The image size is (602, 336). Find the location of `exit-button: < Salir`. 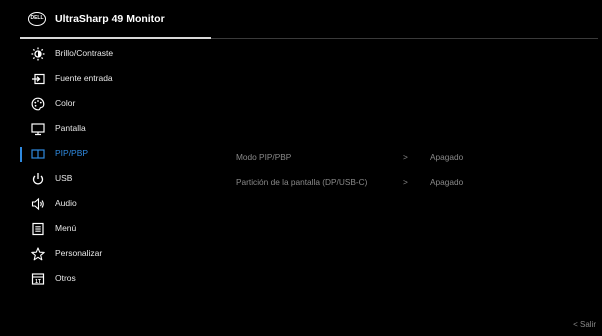

exit-button: < Salir is located at coordinates (584, 324).